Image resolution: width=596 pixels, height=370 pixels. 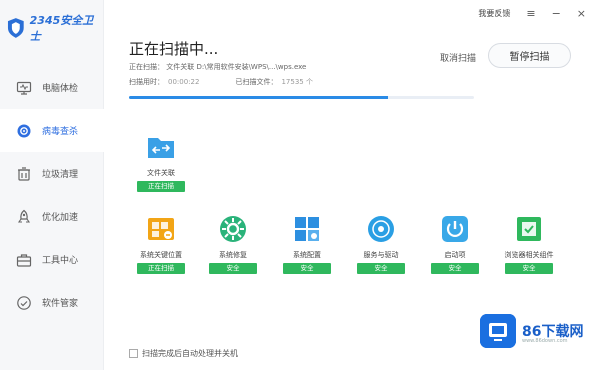 I want to click on browser-component-icon, so click(x=529, y=229).